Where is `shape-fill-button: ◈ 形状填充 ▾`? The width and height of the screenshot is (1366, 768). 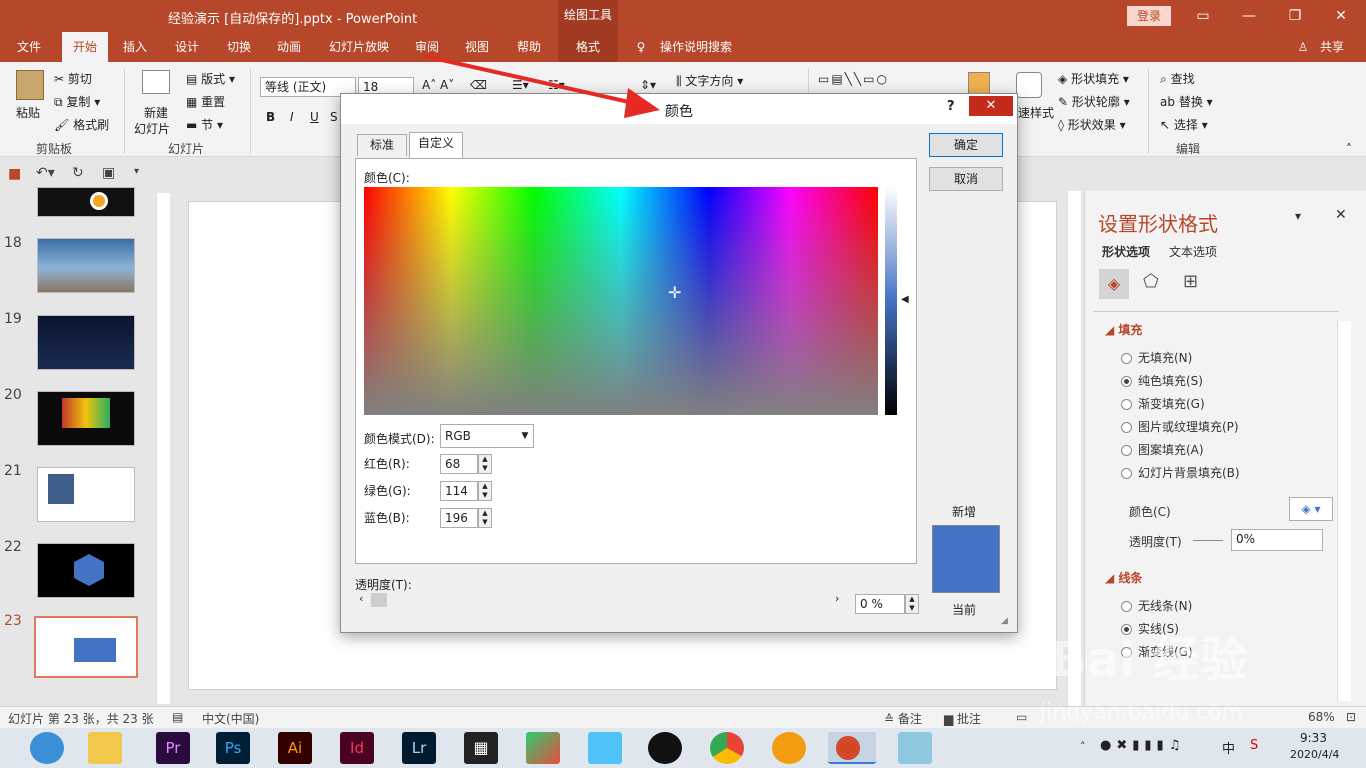 shape-fill-button: ◈ 形状填充 ▾ is located at coordinates (1093, 78).